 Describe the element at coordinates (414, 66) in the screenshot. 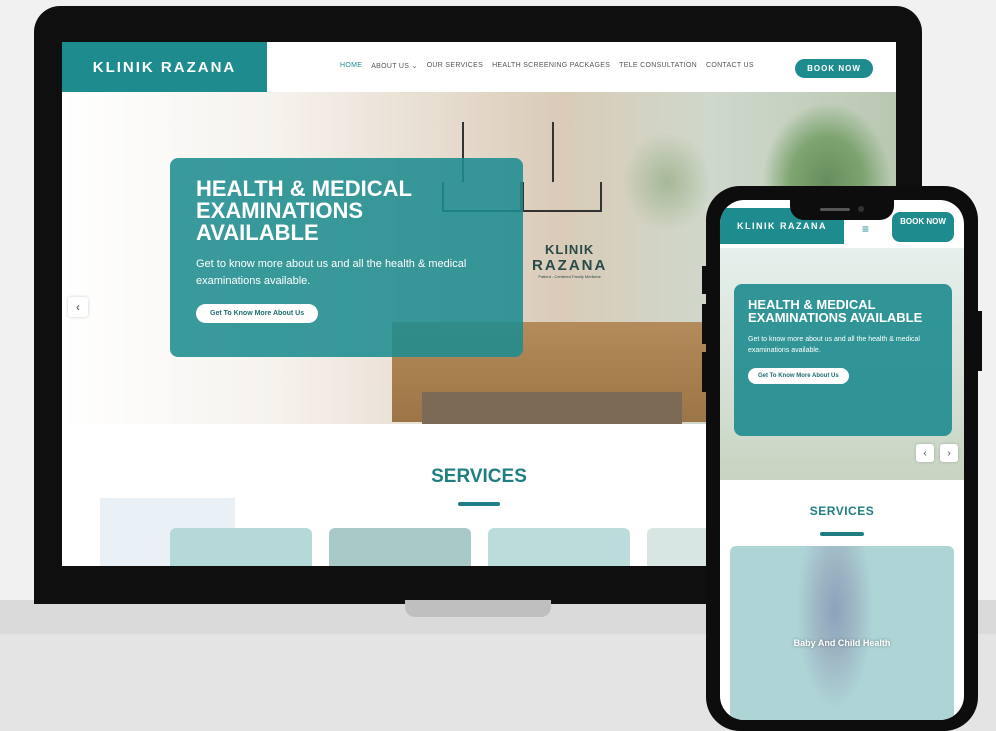

I see `chevron-down-icon: ⌄` at that location.